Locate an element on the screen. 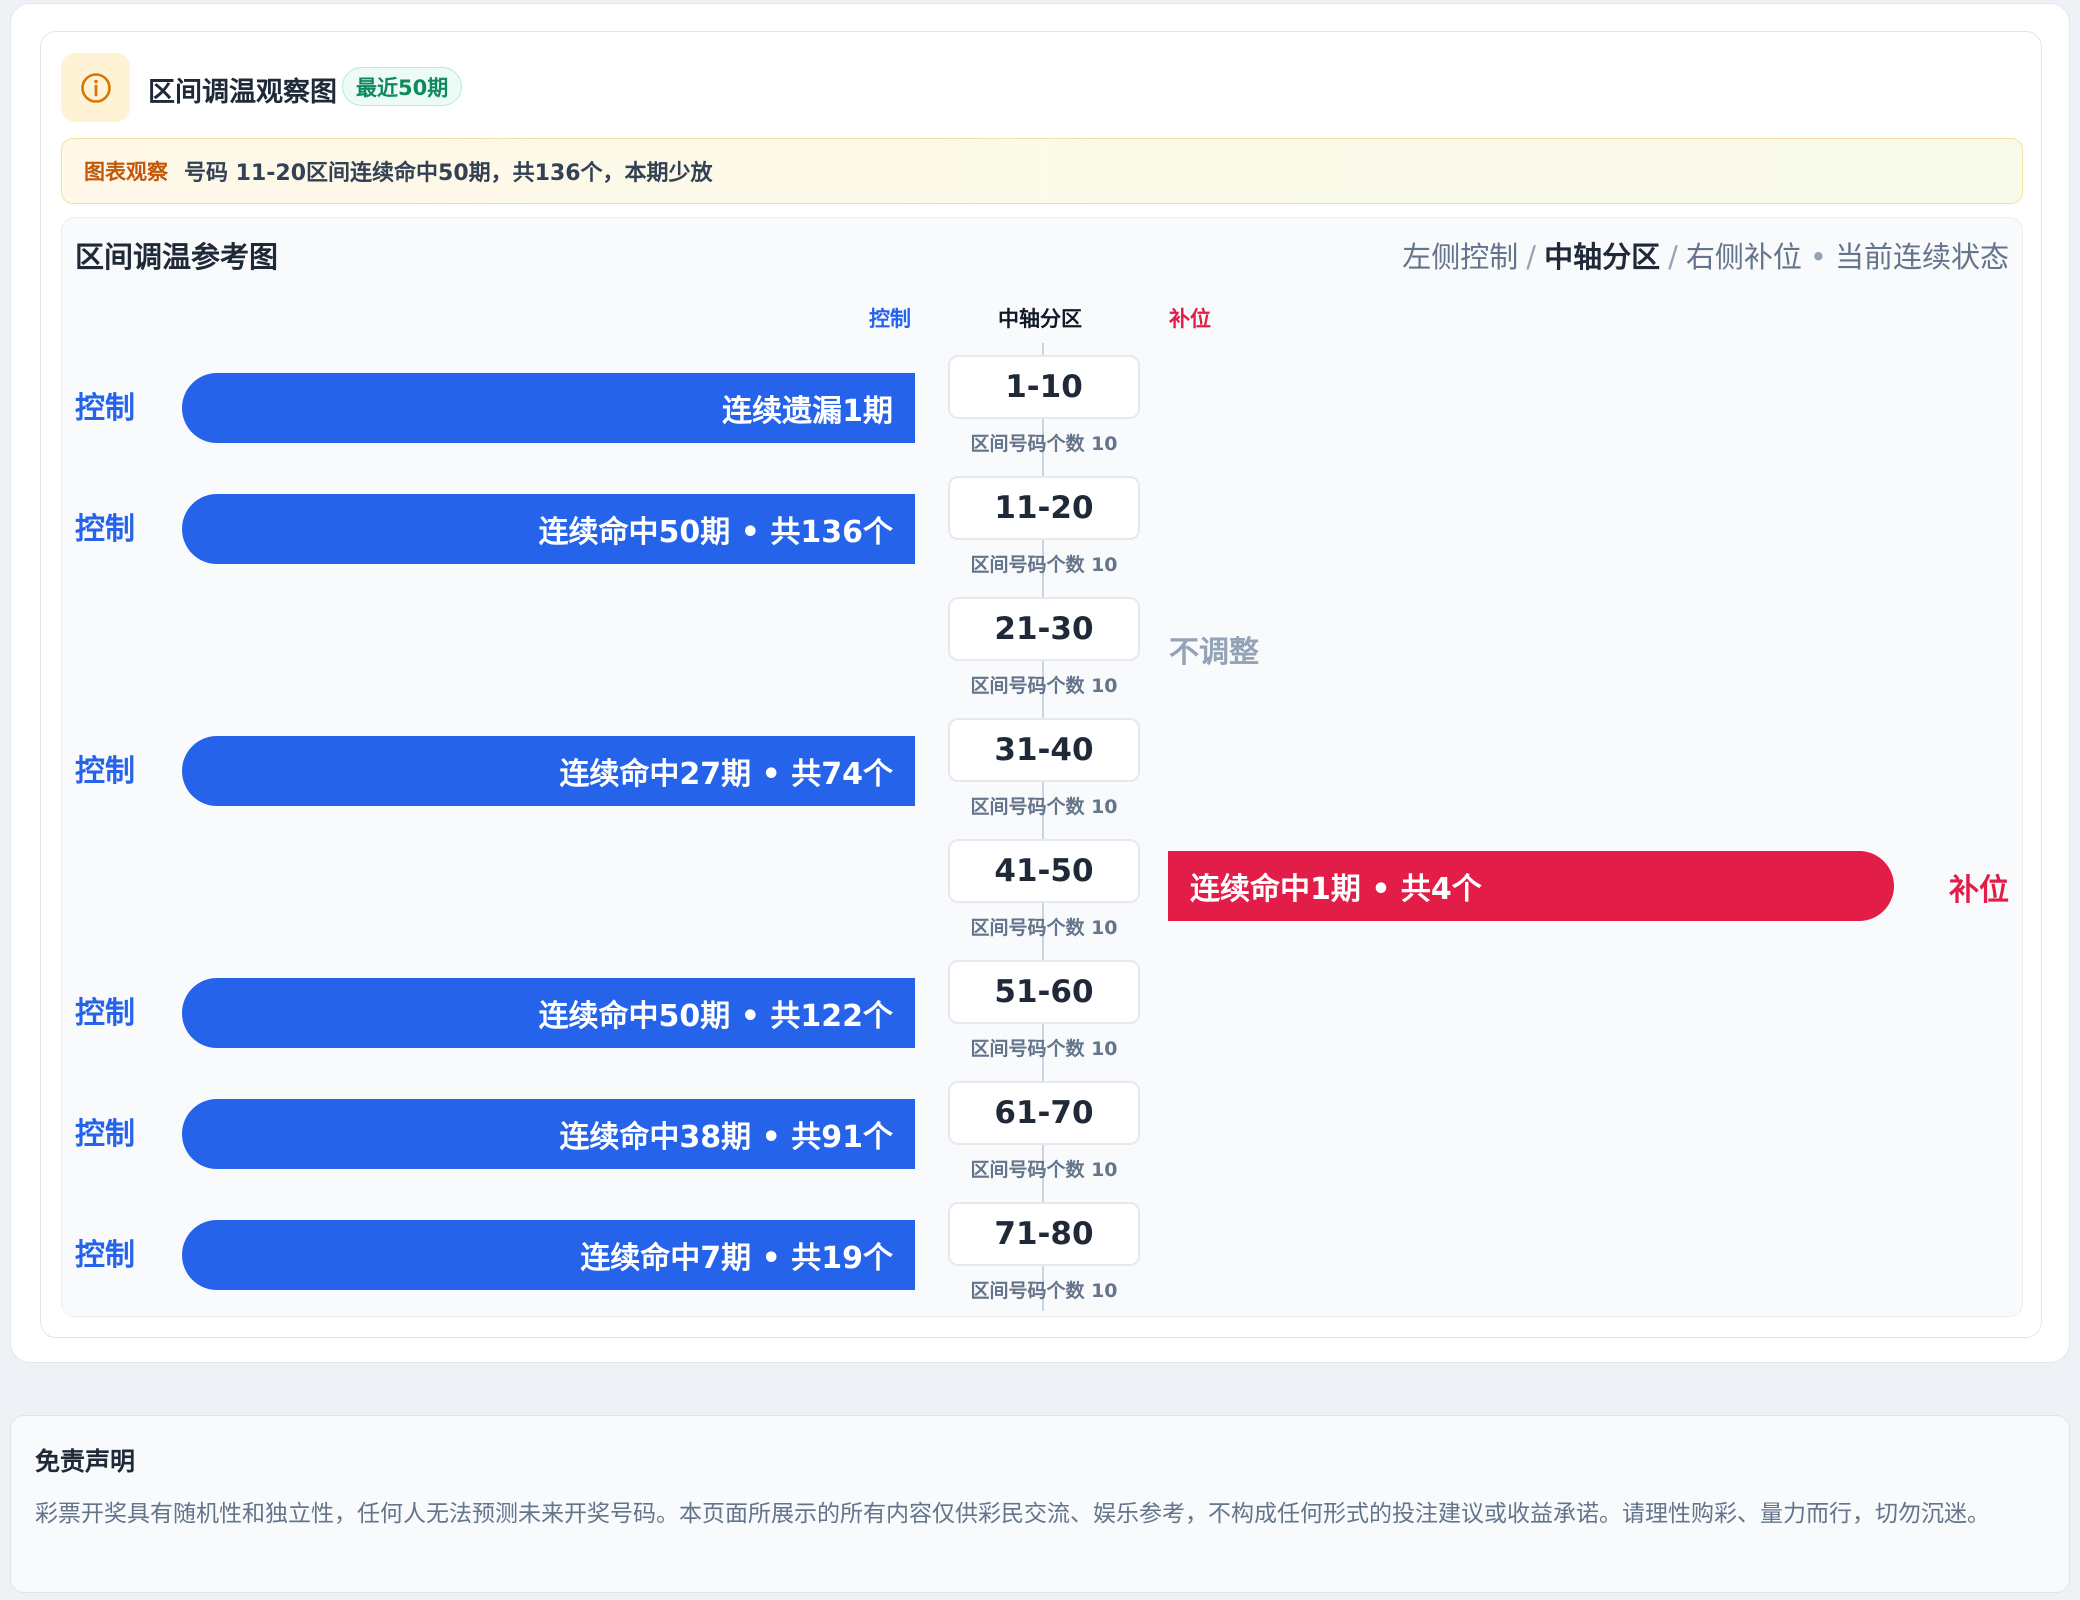  fill-bar: 连续命中1期 • 共4个 is located at coordinates (1531, 886).